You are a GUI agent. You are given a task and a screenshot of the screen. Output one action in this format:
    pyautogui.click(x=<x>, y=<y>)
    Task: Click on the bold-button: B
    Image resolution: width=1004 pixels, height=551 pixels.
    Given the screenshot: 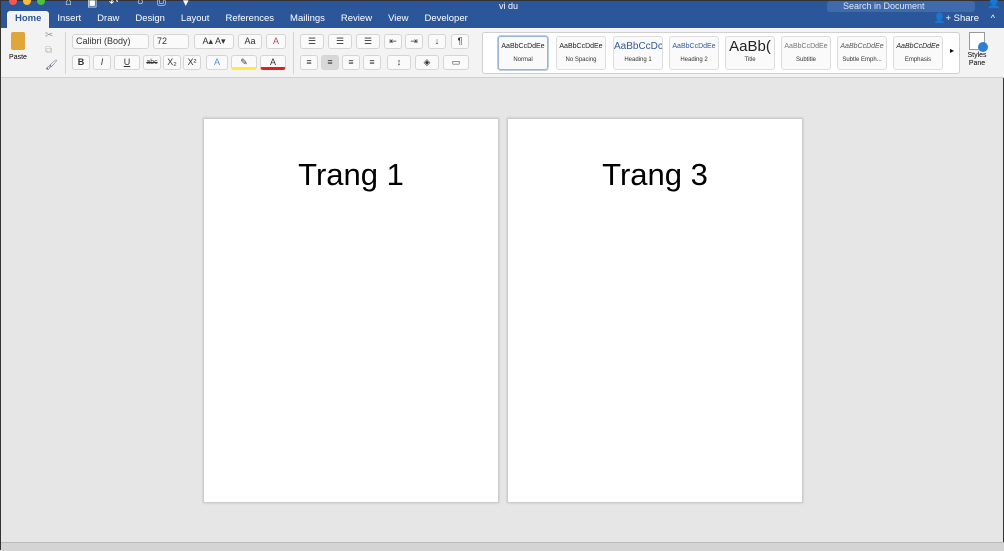 What is the action you would take?
    pyautogui.click(x=81, y=62)
    